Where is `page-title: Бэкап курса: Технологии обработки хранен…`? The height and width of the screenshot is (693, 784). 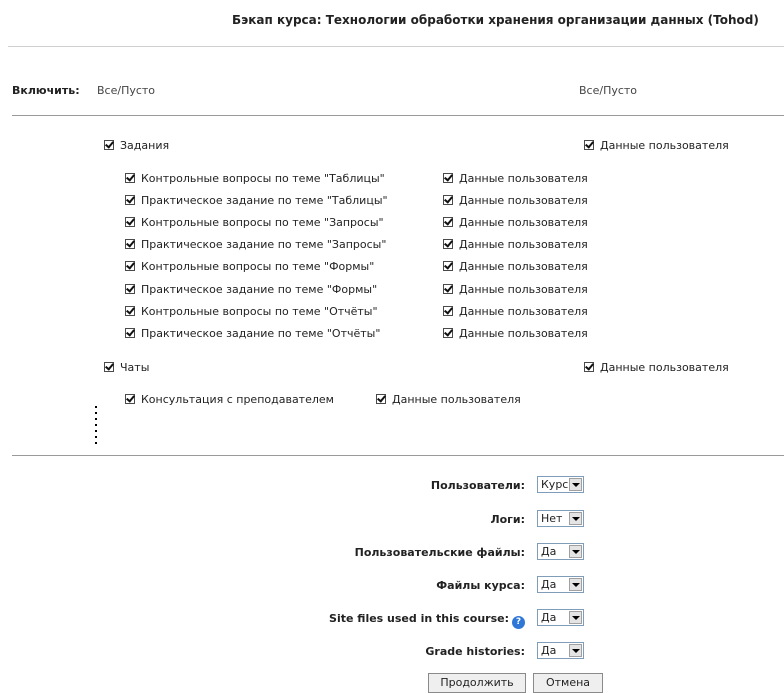
page-title: Бэкап курса: Технологии обработки хранен… is located at coordinates (495, 20).